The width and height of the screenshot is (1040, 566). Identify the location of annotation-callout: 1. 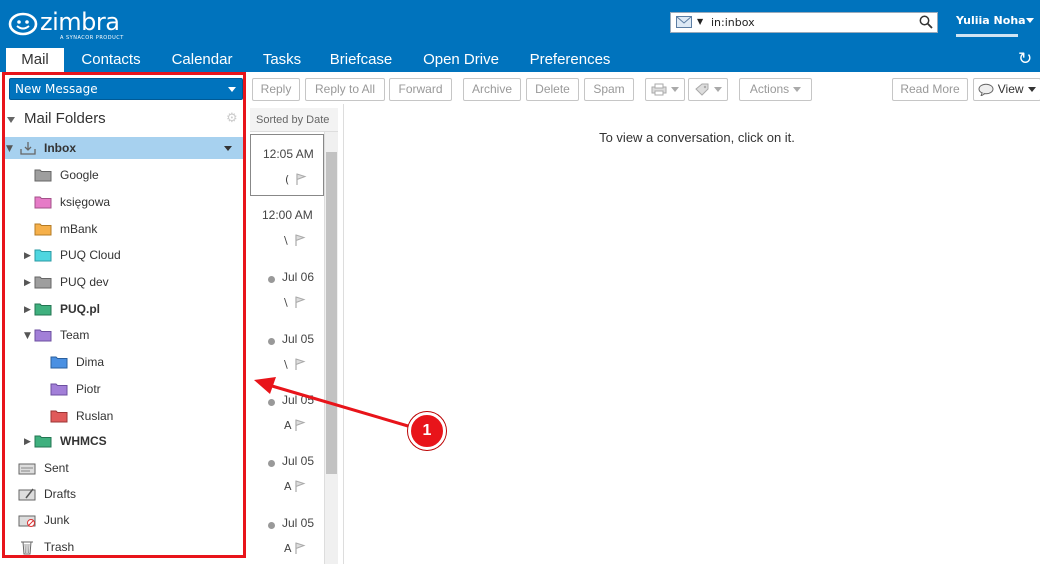
(427, 431).